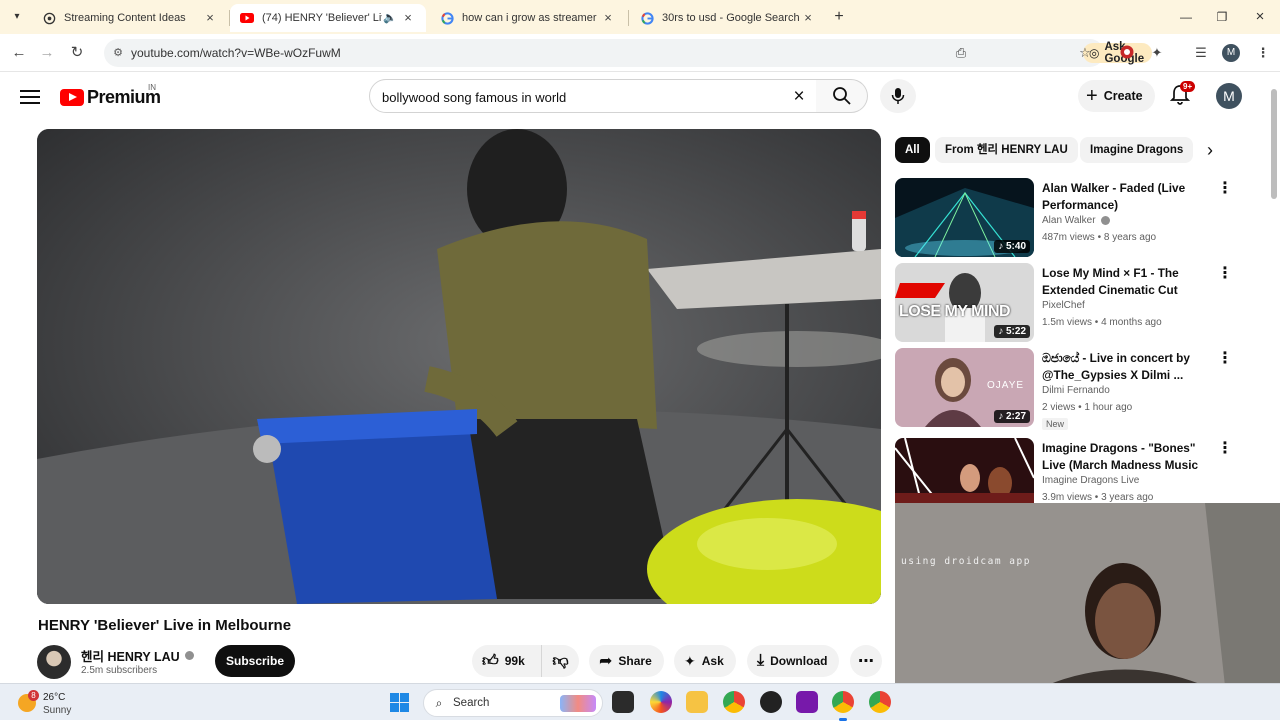 Image resolution: width=1280 pixels, height=721 pixels. I want to click on chrome-icon, so click(734, 702).